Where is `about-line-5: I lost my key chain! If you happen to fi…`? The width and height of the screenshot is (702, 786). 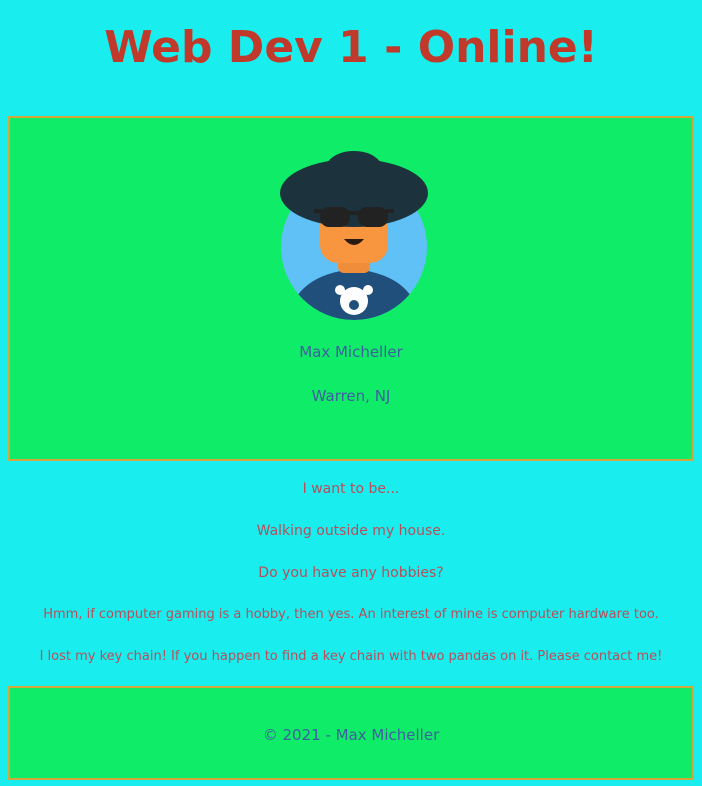 about-line-5: I lost my key chain! If you happen to fi… is located at coordinates (351, 656).